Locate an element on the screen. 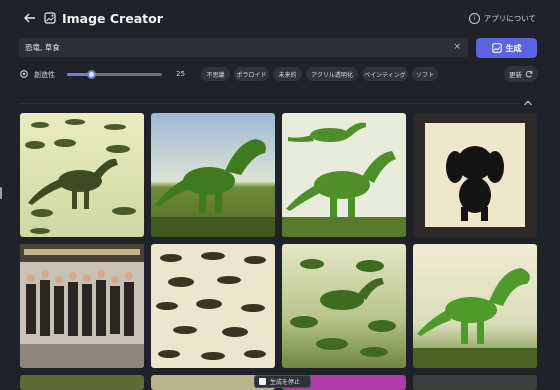  generated-image-group-photo-crowd is located at coordinates (82, 306).